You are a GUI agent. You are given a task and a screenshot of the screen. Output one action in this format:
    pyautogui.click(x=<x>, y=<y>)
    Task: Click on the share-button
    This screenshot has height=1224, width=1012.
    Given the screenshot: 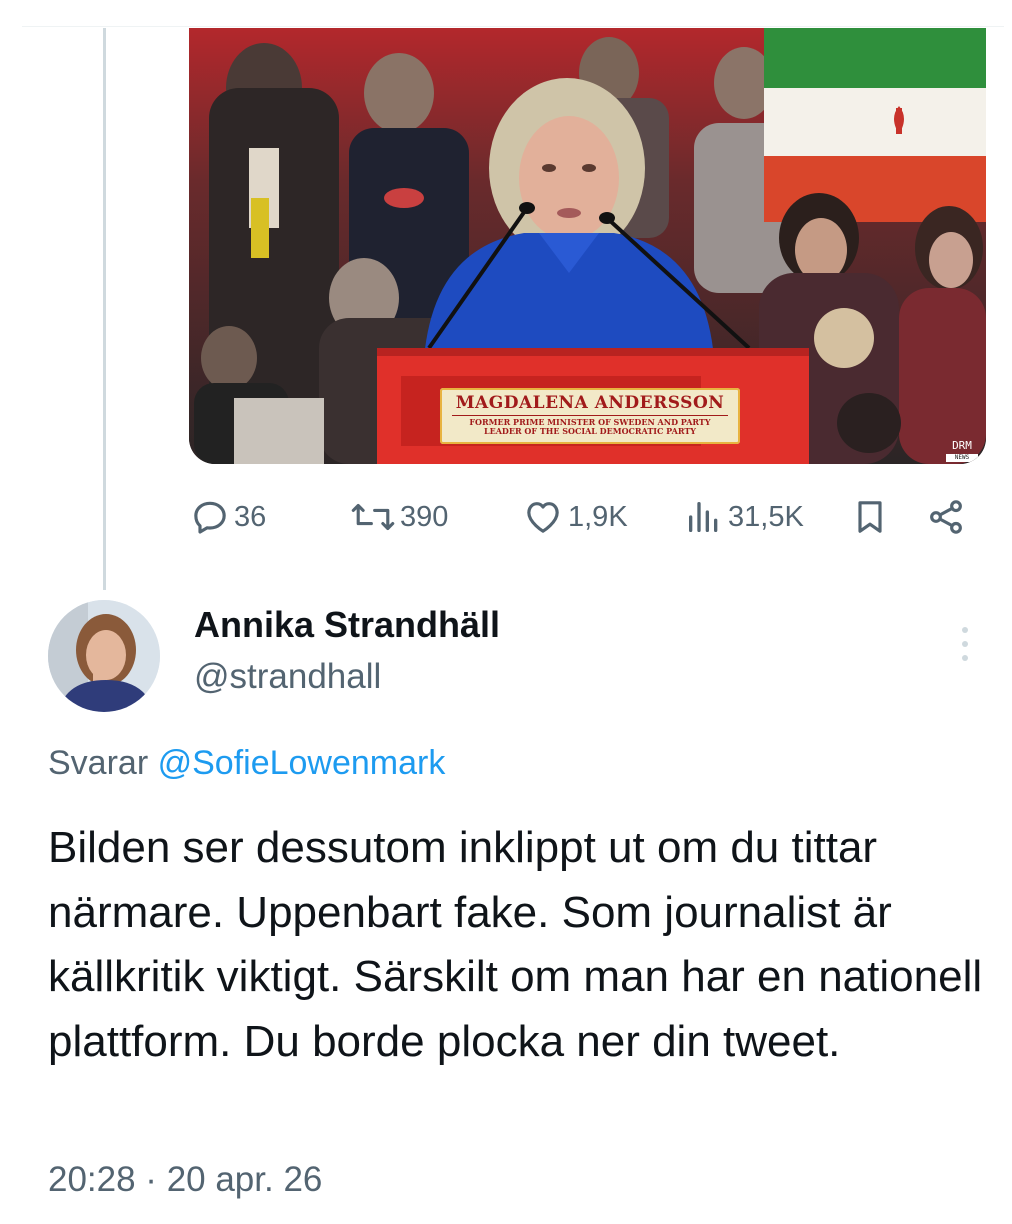 What is the action you would take?
    pyautogui.click(x=946, y=517)
    